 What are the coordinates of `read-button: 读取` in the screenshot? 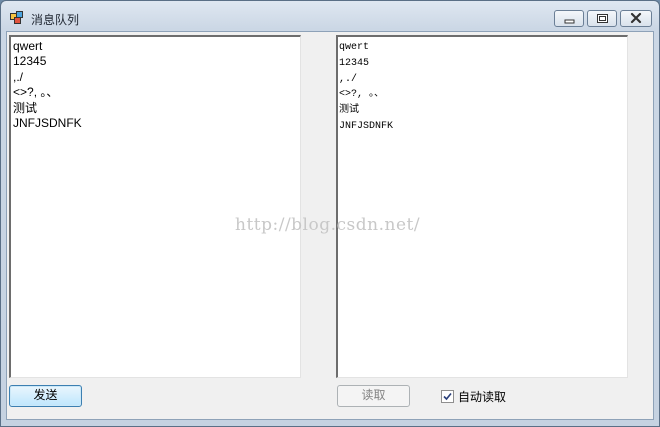 It's located at (373, 396).